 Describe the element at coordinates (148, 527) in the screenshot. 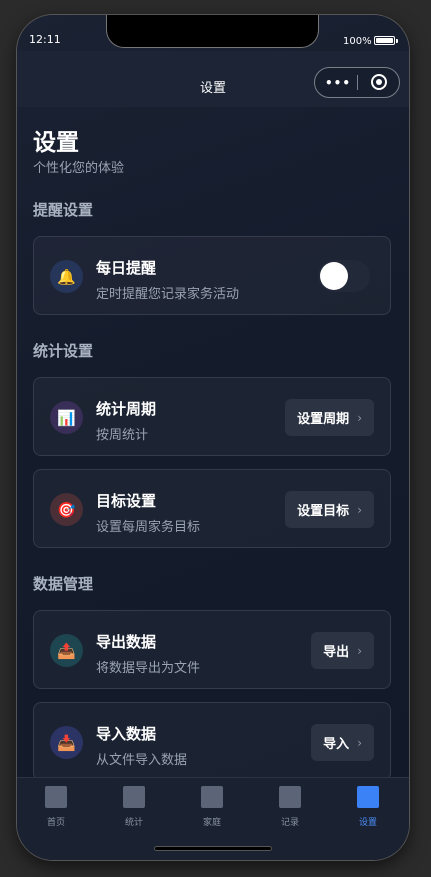

I see `goal-desc: 设置每周家务目标` at that location.